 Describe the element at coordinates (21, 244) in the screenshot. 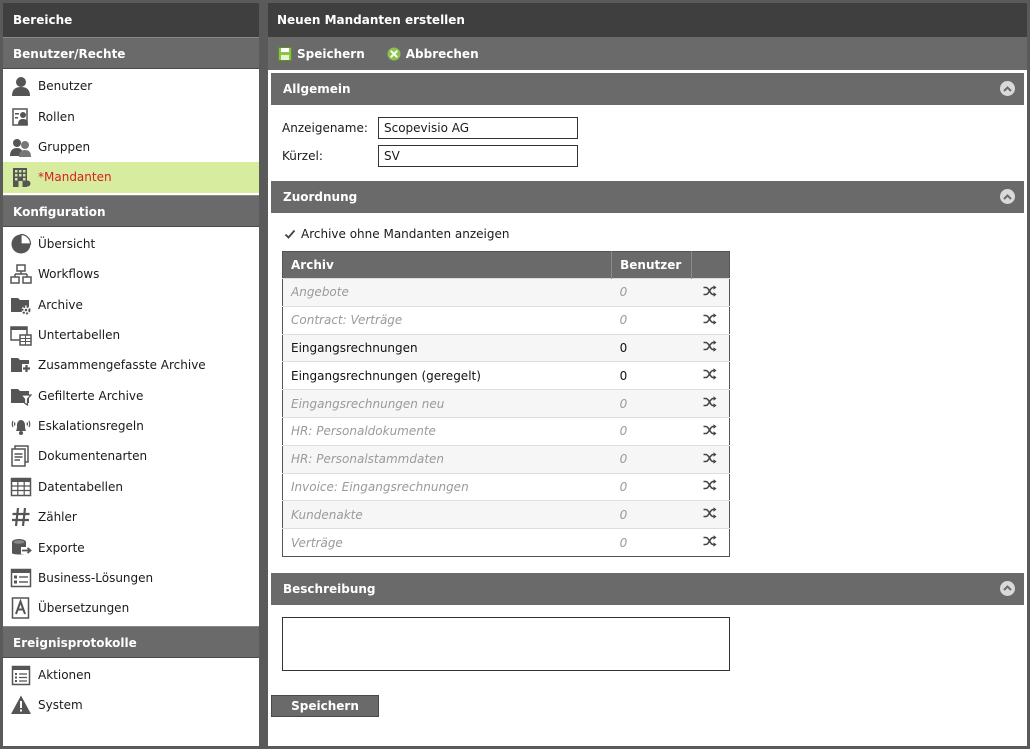

I see `pie-chart-icon` at that location.